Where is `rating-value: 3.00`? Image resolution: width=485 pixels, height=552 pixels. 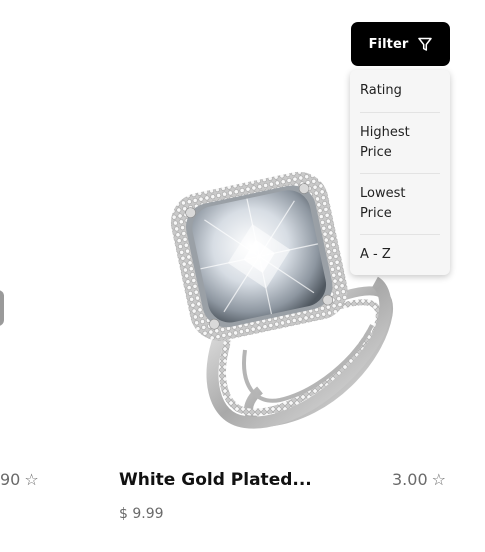
rating-value: 3.00 is located at coordinates (410, 479).